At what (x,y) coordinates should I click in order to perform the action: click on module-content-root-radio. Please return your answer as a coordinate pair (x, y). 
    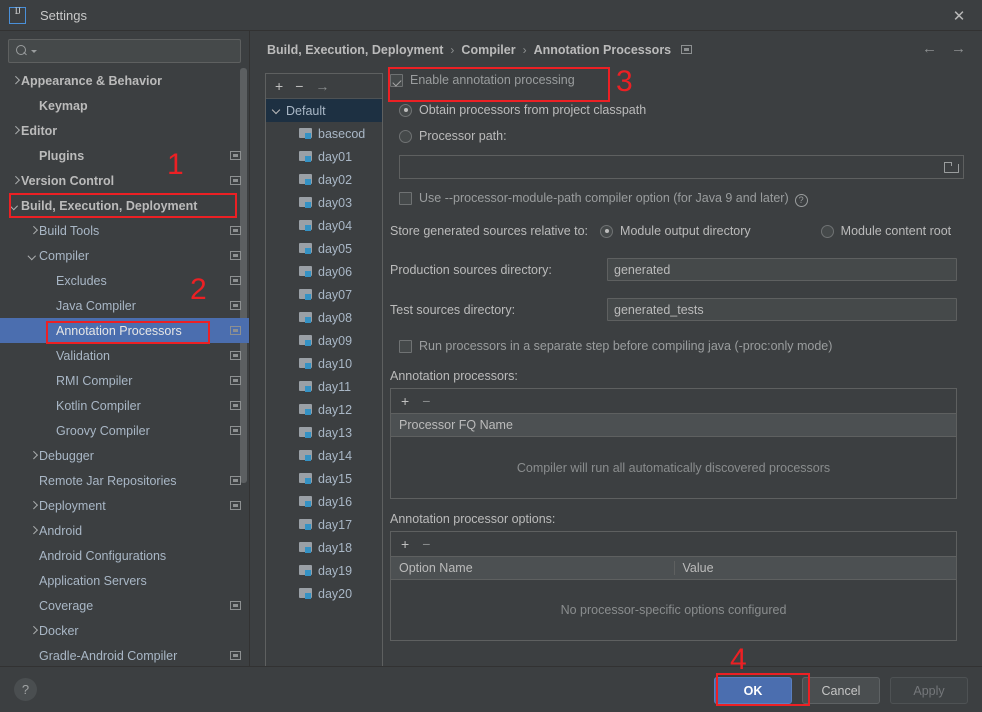
    Looking at the image, I should click on (827, 231).